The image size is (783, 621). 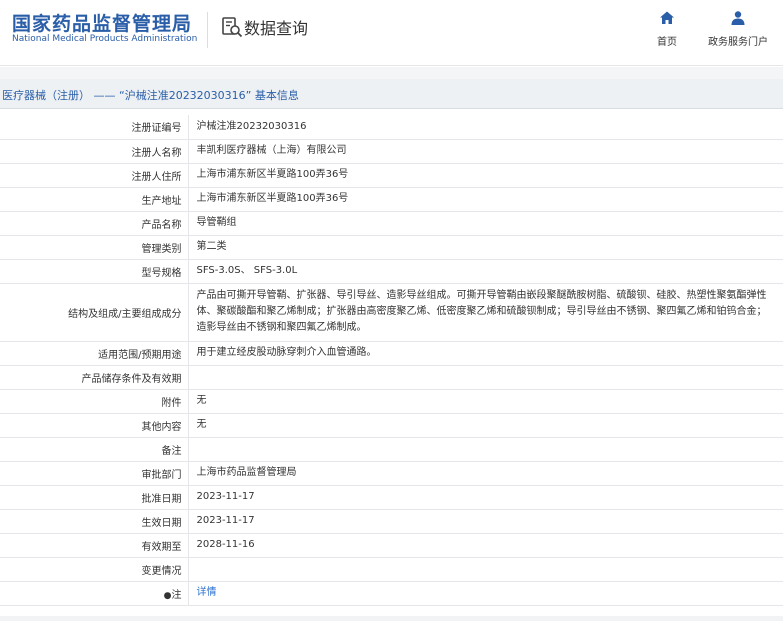 I want to click on home-icon, so click(x=667, y=17).